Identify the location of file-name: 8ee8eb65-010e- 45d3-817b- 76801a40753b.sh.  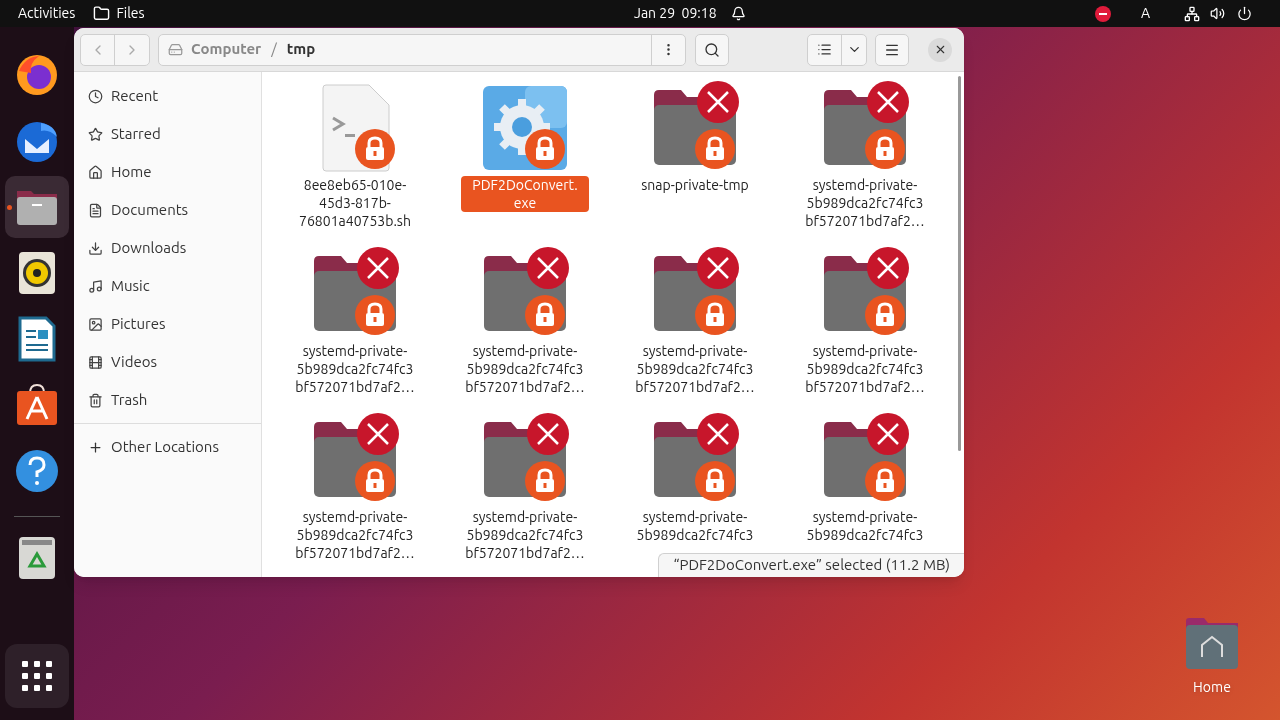
(355, 203).